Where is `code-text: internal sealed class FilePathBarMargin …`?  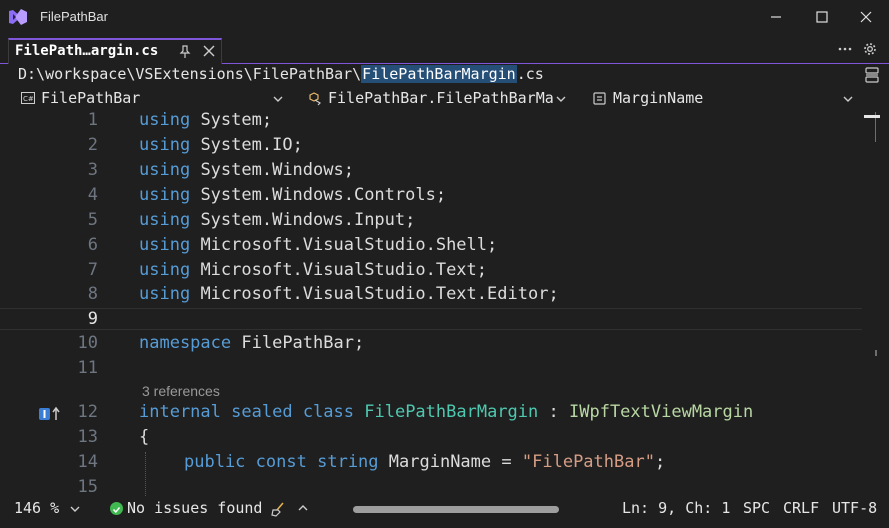 code-text: internal sealed class FilePathBarMargin … is located at coordinates (446, 412).